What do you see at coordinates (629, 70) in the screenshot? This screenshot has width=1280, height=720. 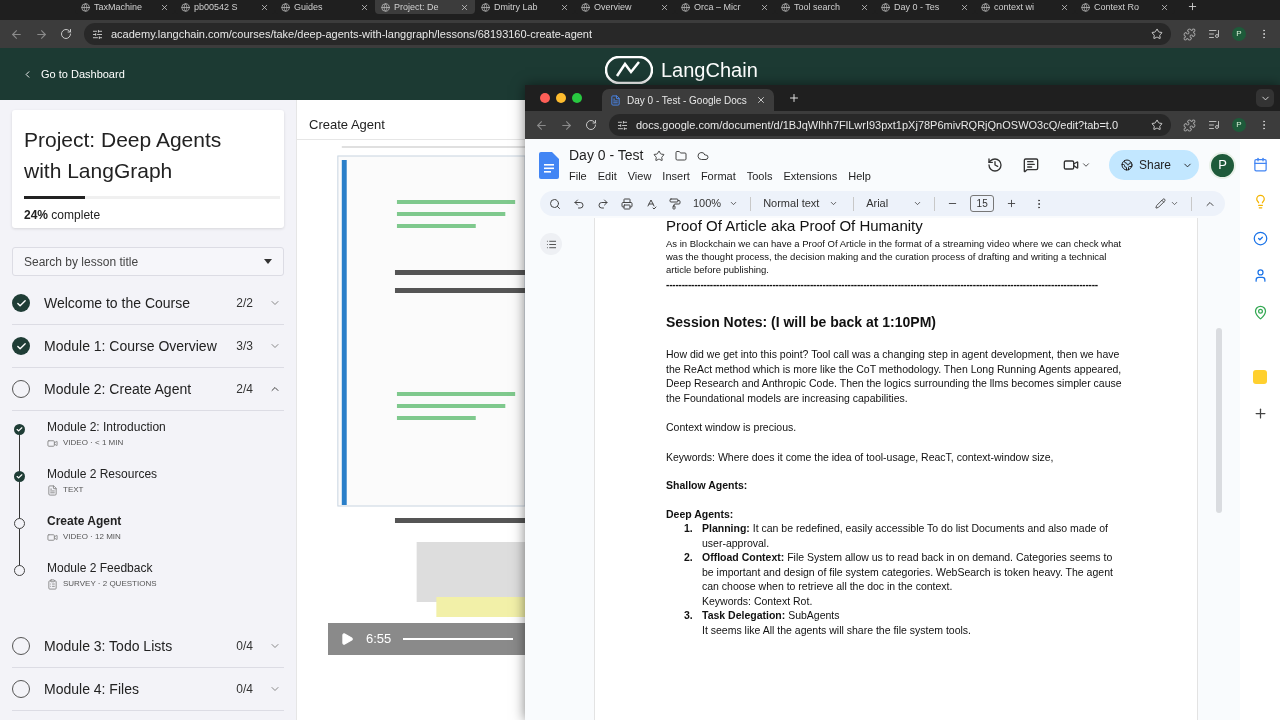 I see `logo-icon` at bounding box center [629, 70].